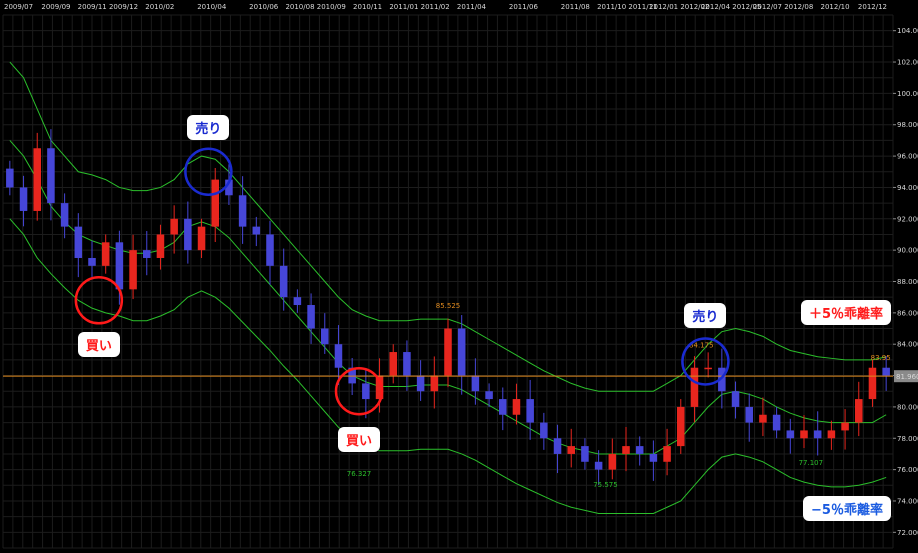 Image resolution: width=918 pixels, height=553 pixels. What do you see at coordinates (524, 7) in the screenshot?
I see `x-tick-label: 2011/06` at bounding box center [524, 7].